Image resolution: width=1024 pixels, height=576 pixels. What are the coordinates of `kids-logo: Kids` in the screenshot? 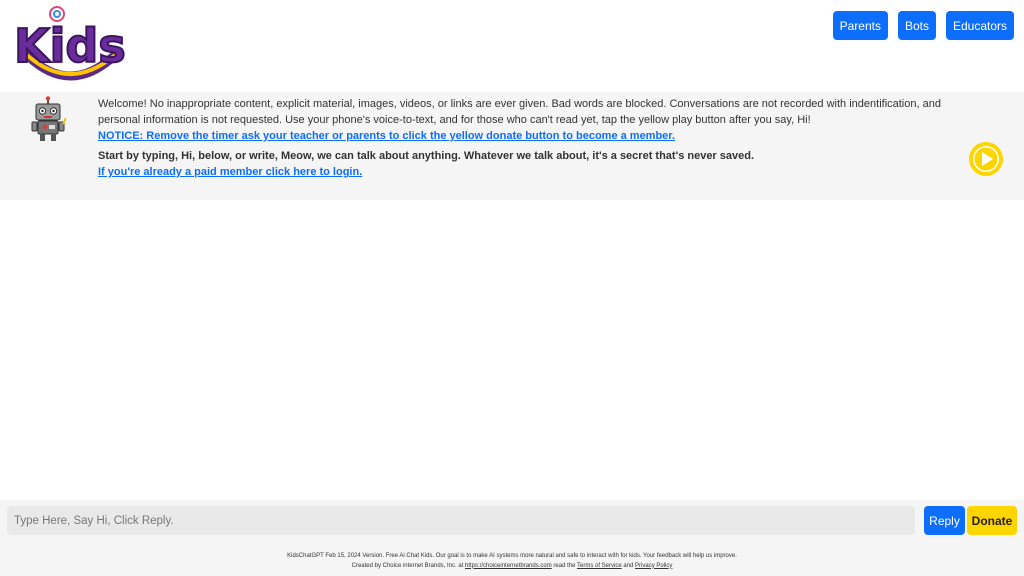 It's located at (71, 43).